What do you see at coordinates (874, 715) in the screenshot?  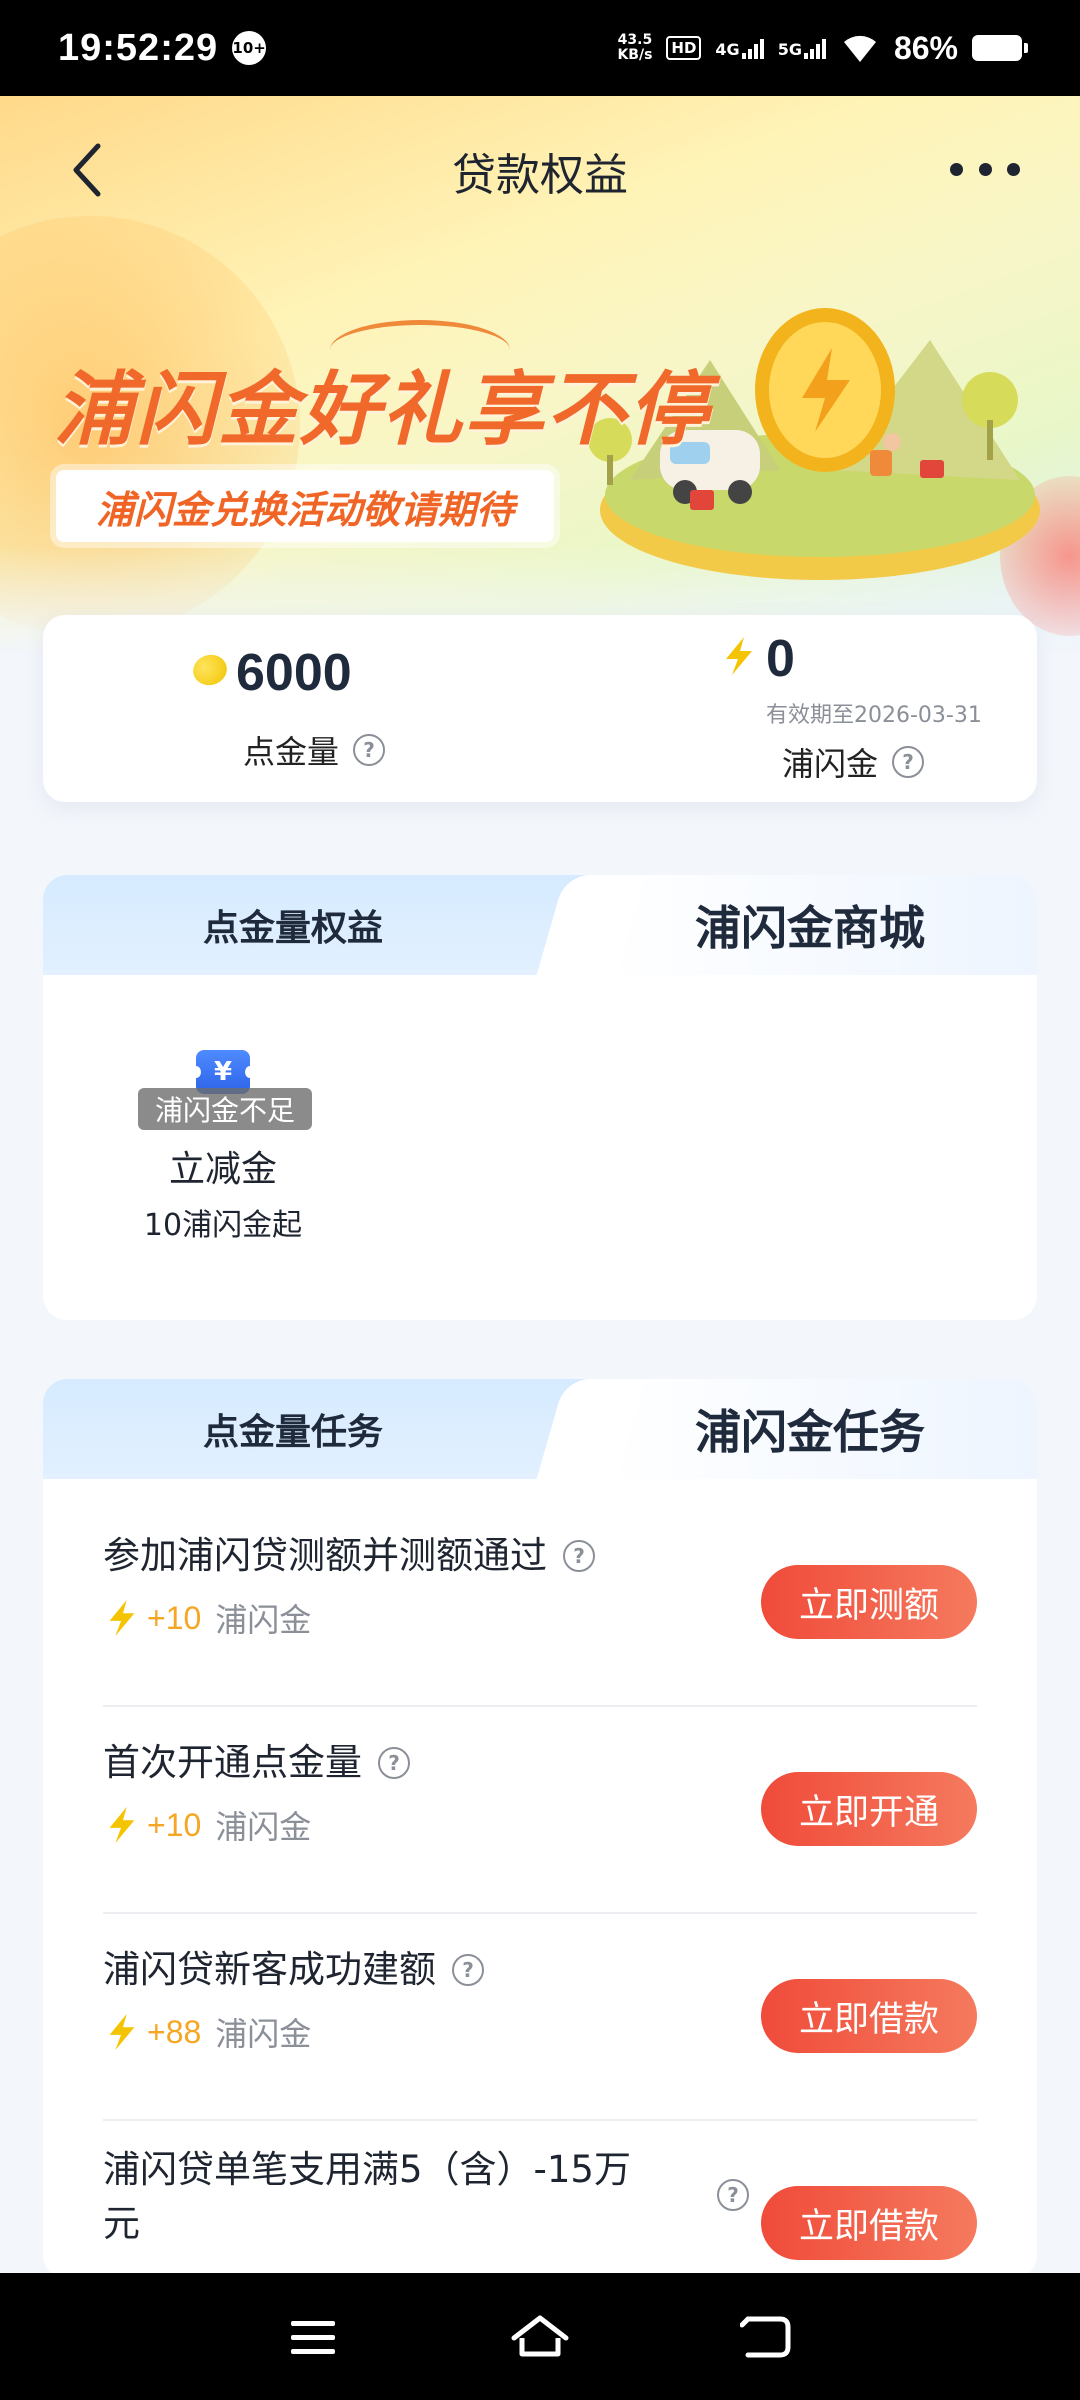 I see `flash-gold-expiry: 有效期至2026-03-31` at bounding box center [874, 715].